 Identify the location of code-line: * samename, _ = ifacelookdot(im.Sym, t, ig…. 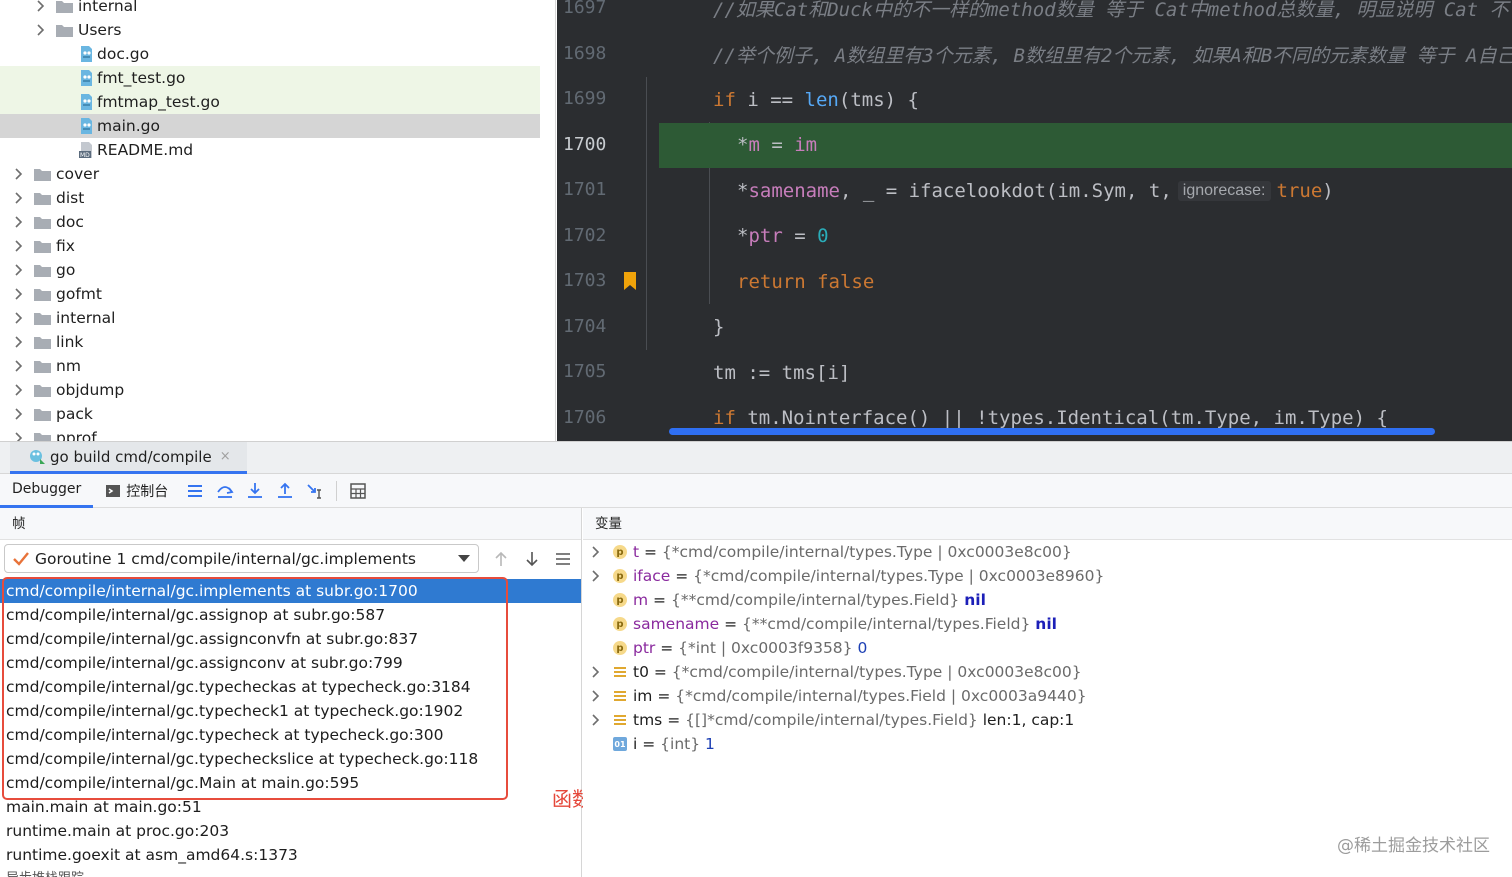
(1078, 190).